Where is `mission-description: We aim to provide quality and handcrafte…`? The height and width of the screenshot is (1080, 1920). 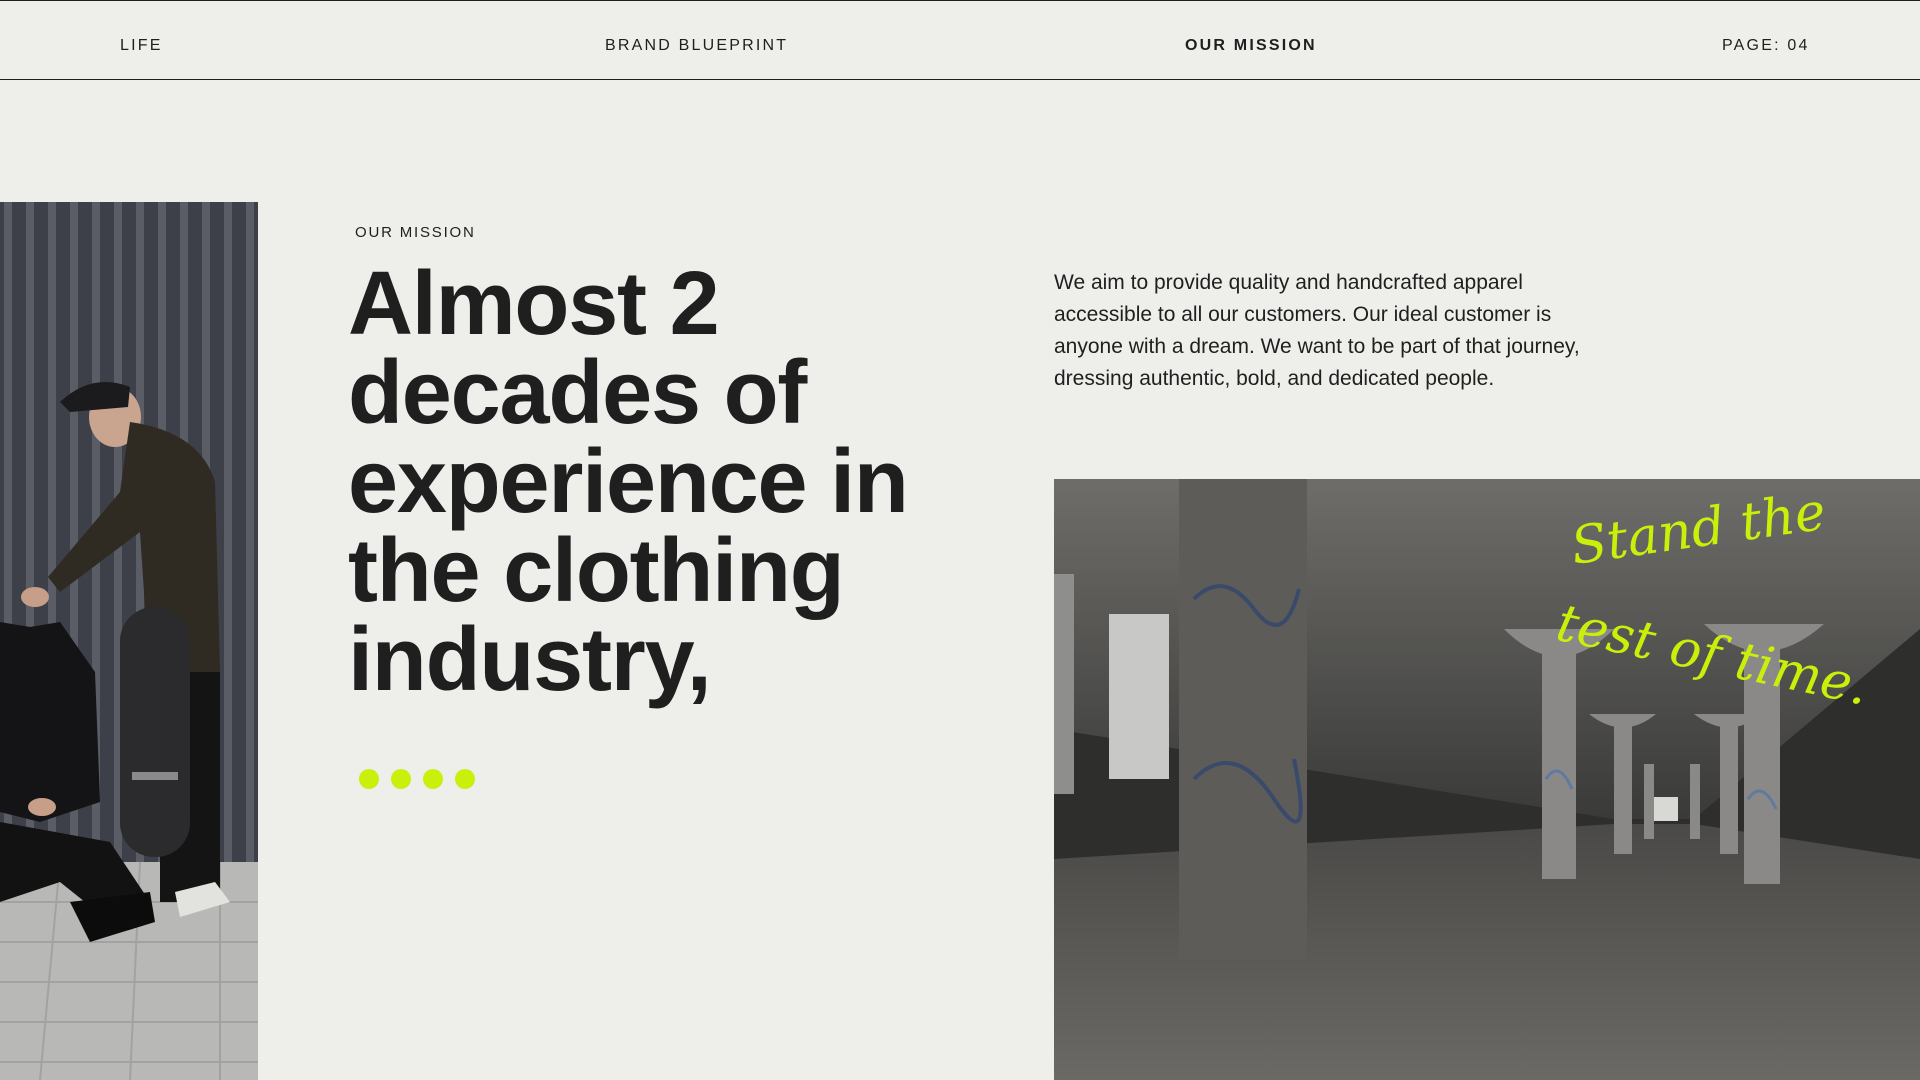
mission-description: We aim to provide quality and handcrafte… is located at coordinates (1317, 330).